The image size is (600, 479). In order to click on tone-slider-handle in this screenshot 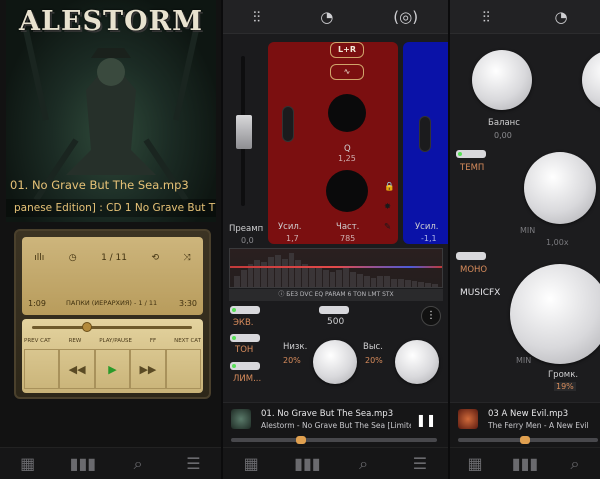, I will do `click(334, 310)`.